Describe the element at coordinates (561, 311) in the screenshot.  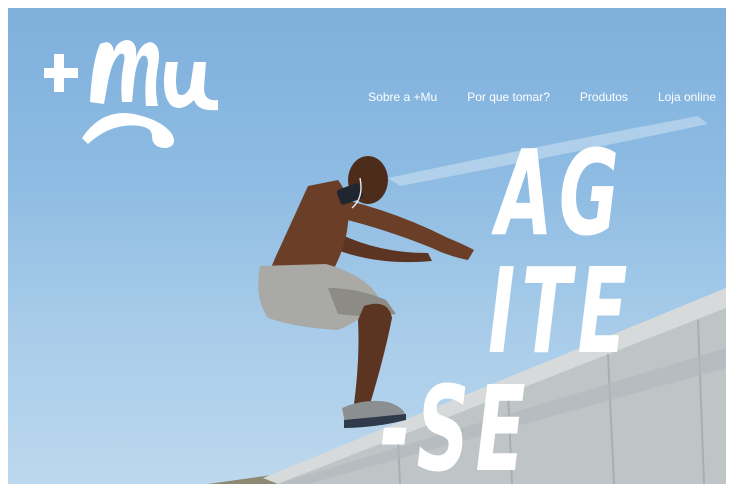
I see `hero-headline-line2: ITE` at that location.